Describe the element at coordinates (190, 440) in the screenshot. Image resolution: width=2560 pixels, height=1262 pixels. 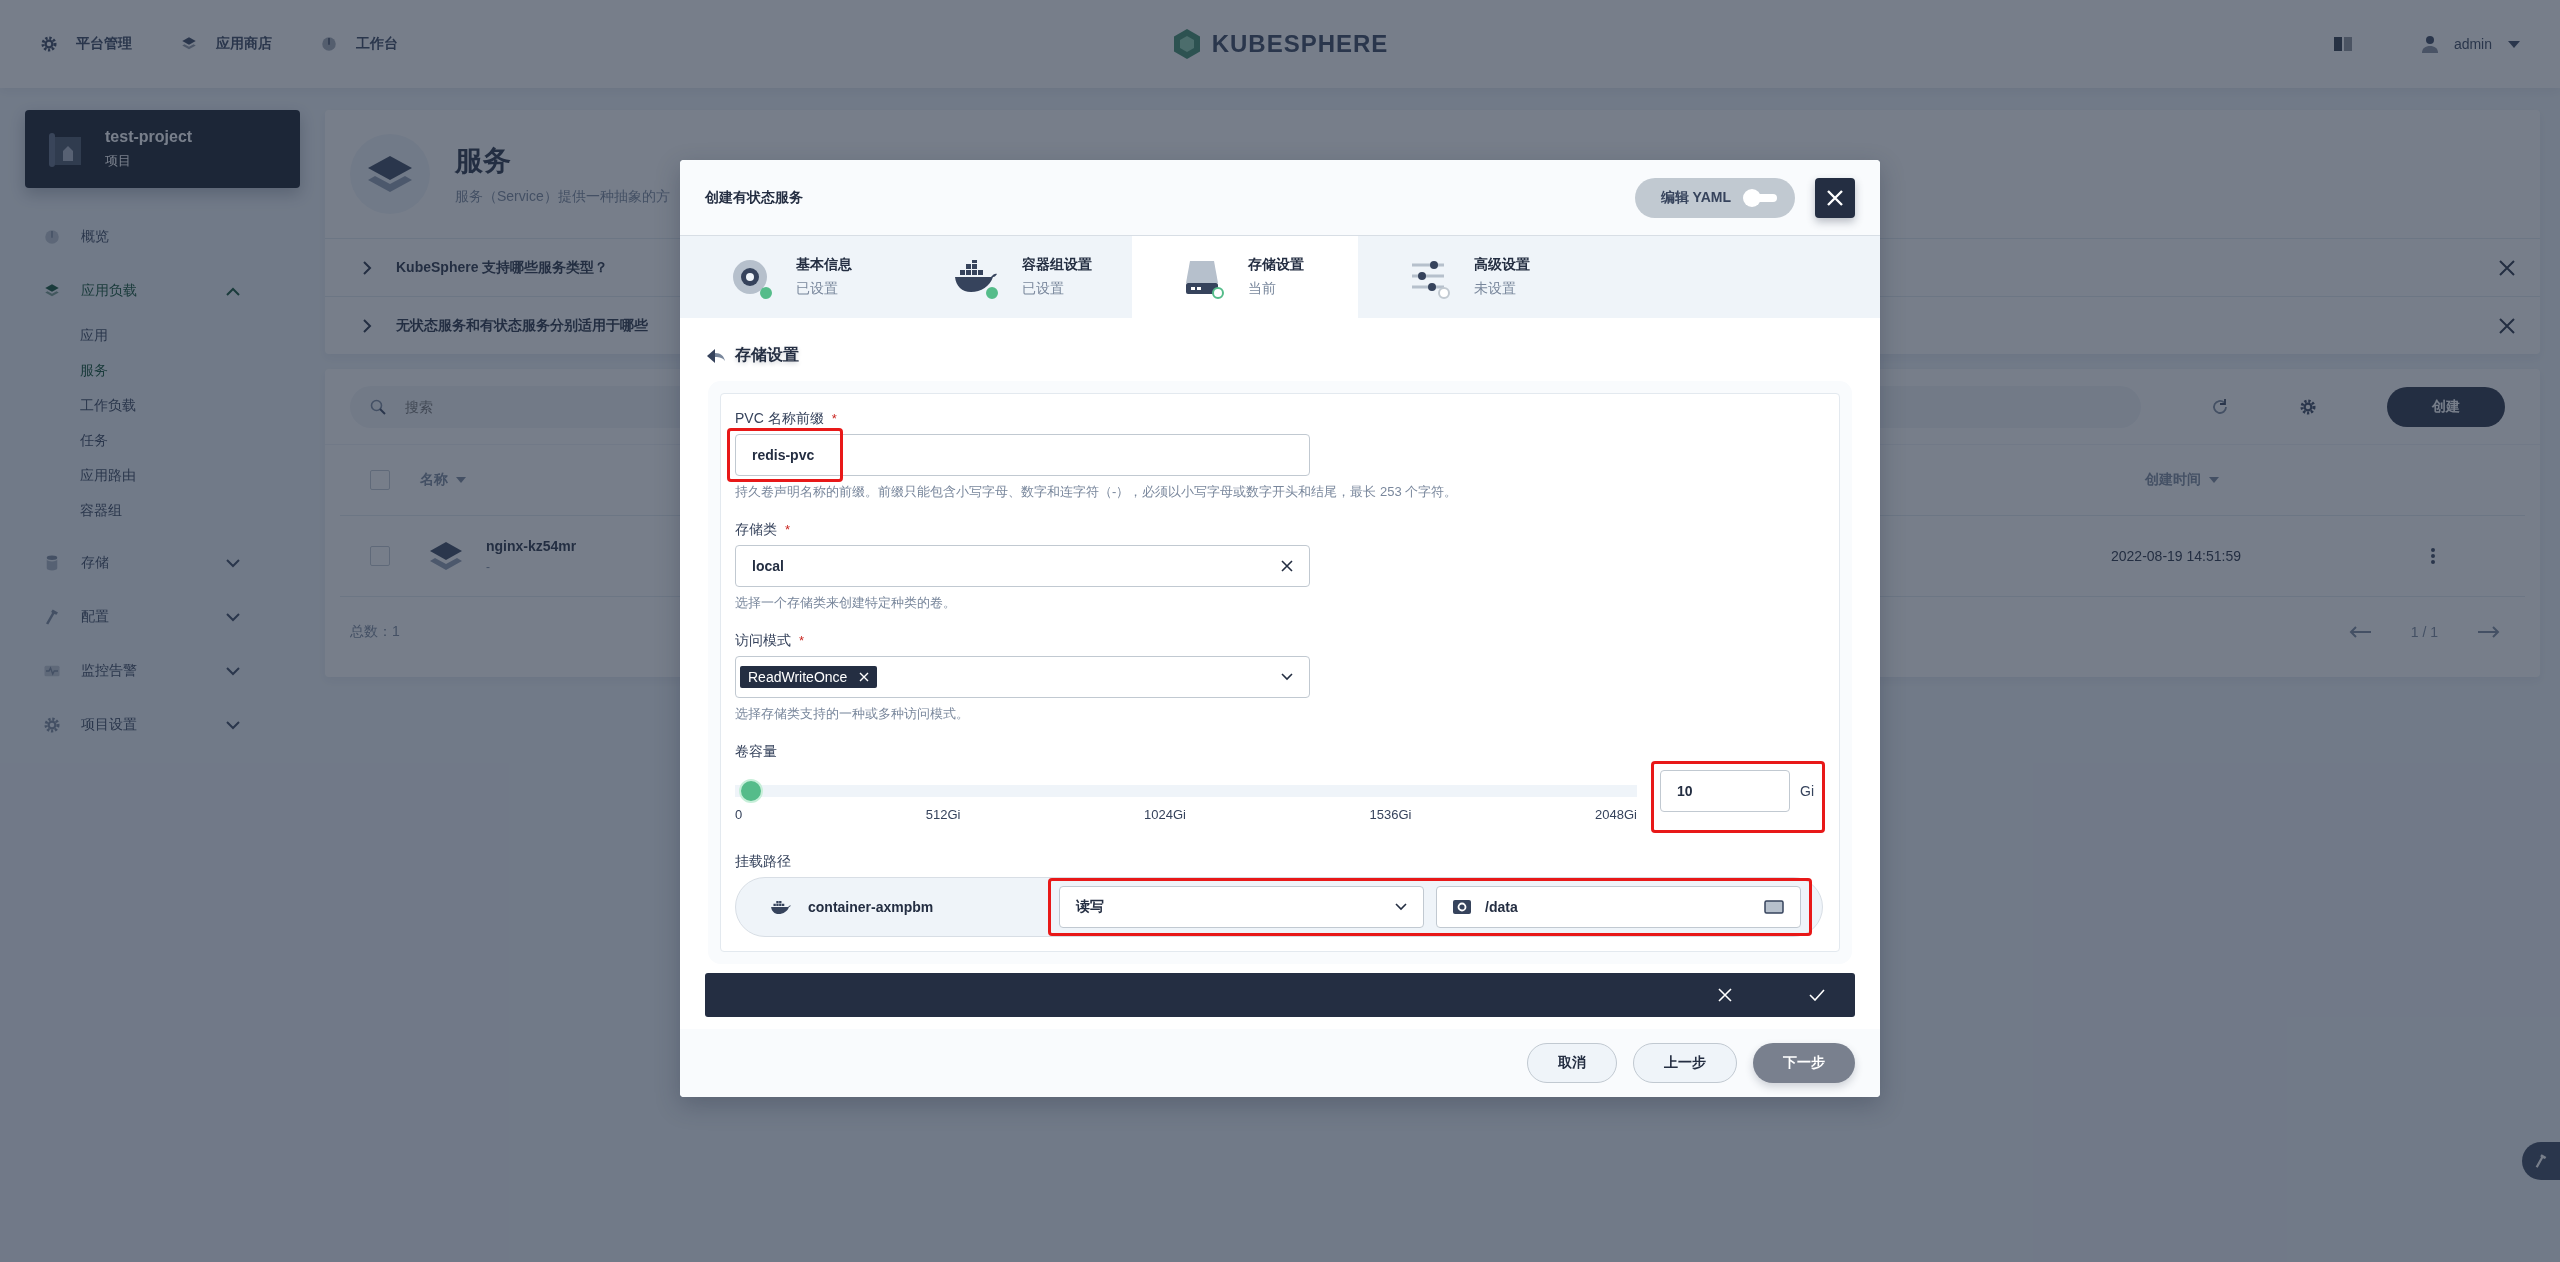
I see `sidebar-subitem: 任务` at that location.